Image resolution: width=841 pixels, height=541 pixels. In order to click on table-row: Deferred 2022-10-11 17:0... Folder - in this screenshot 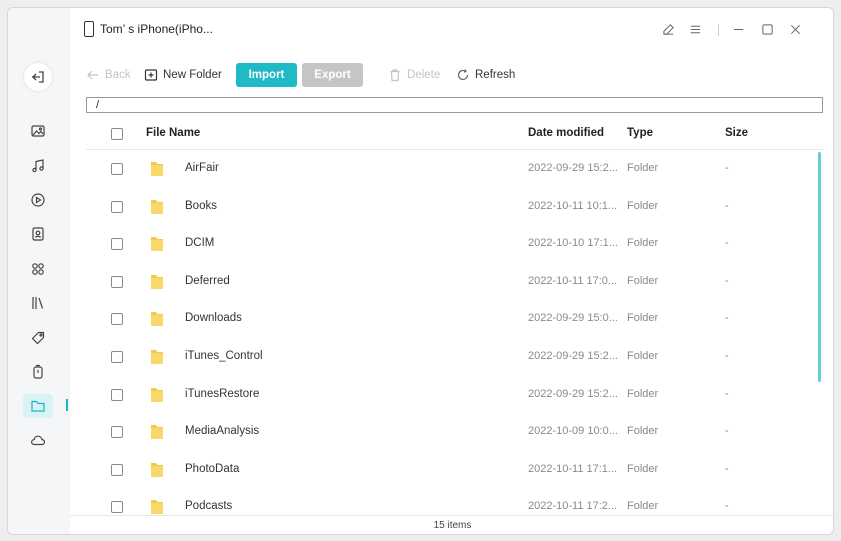, I will do `click(454, 282)`.